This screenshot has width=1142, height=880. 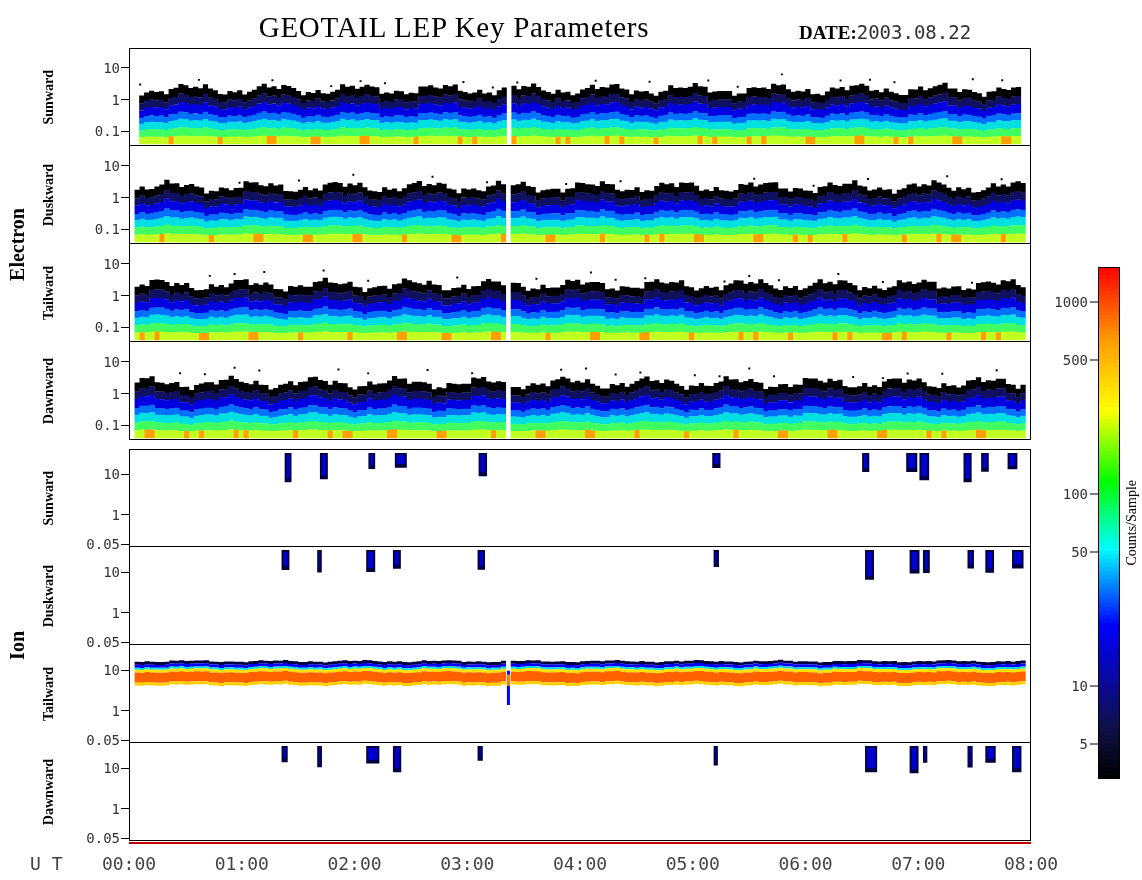 What do you see at coordinates (580, 864) in the screenshot?
I see `time-tick-label: 04:00` at bounding box center [580, 864].